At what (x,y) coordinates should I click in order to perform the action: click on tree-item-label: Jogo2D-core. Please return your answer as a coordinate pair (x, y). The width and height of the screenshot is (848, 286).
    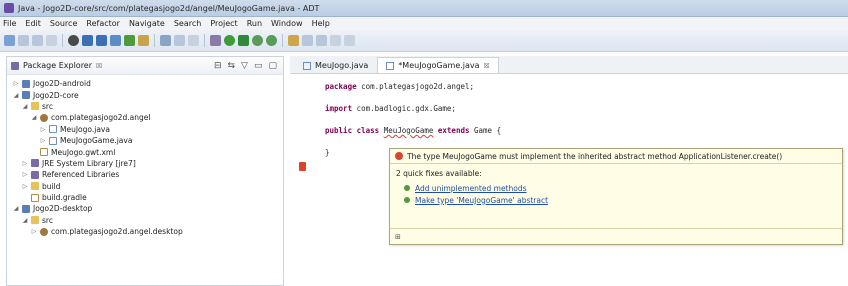
    Looking at the image, I should click on (56, 95).